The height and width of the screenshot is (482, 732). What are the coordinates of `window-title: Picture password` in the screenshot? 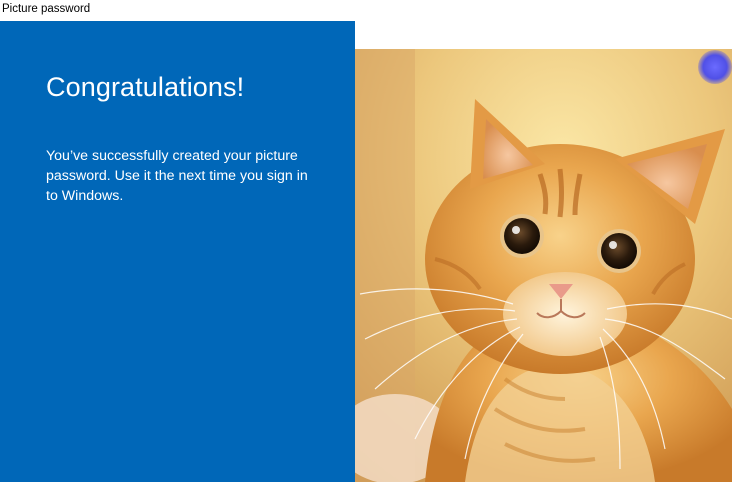 It's located at (46, 9).